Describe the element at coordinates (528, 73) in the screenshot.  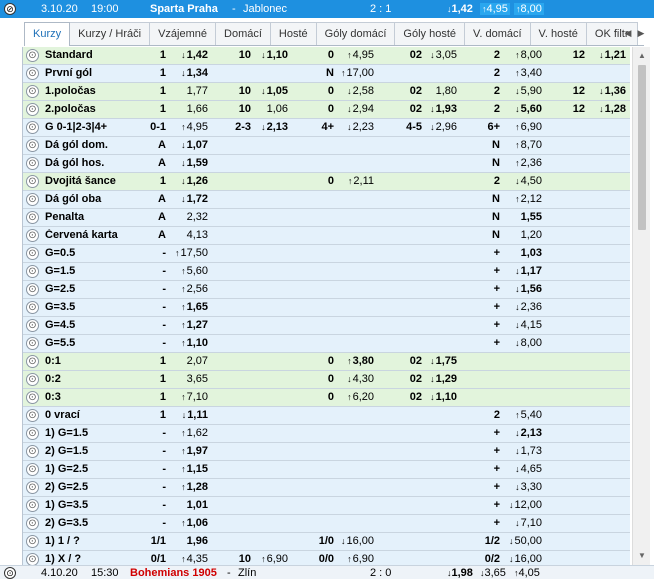
I see `odd-cell: ↑3,40` at that location.